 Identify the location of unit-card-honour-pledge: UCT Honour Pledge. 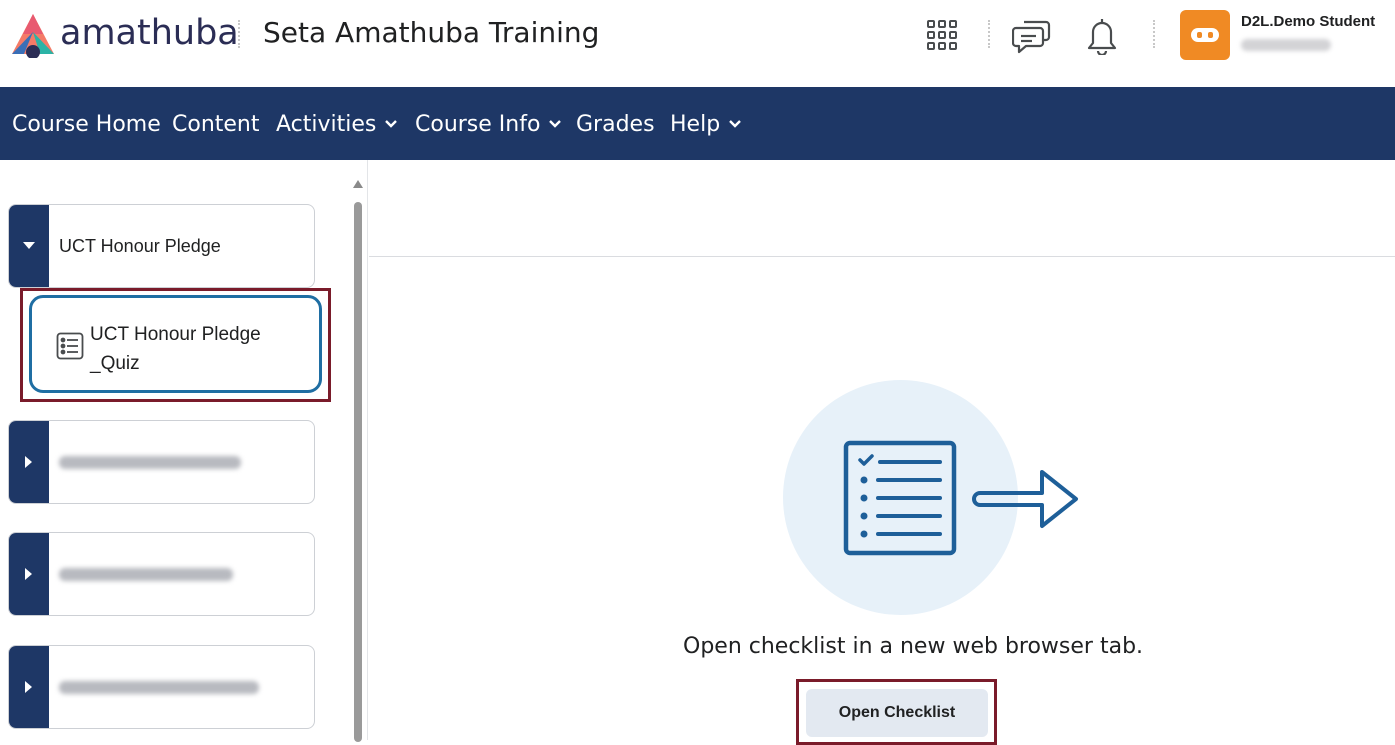
(161, 246).